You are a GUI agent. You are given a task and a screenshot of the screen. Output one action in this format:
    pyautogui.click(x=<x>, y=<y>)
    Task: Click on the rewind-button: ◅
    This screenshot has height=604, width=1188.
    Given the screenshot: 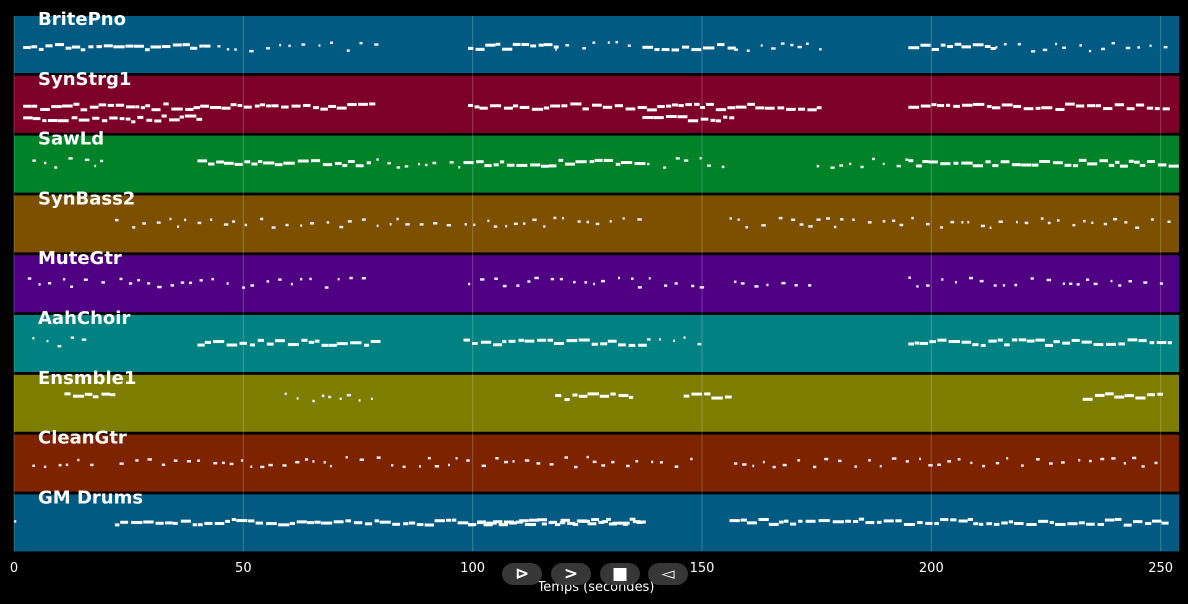 What is the action you would take?
    pyautogui.click(x=668, y=574)
    